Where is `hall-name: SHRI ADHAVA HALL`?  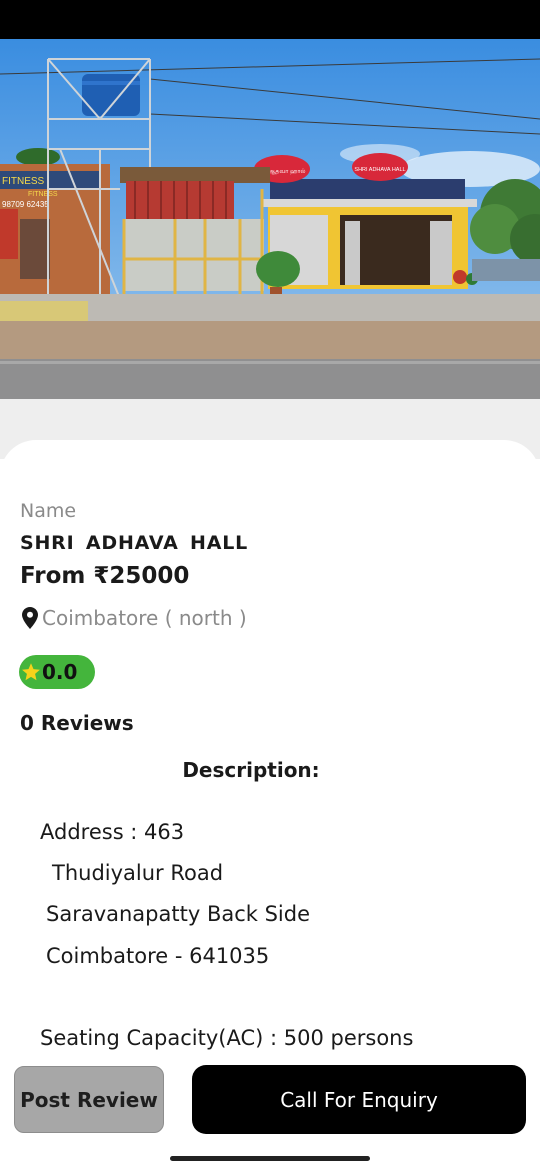
hall-name: SHRI ADHAVA HALL is located at coordinates (134, 543).